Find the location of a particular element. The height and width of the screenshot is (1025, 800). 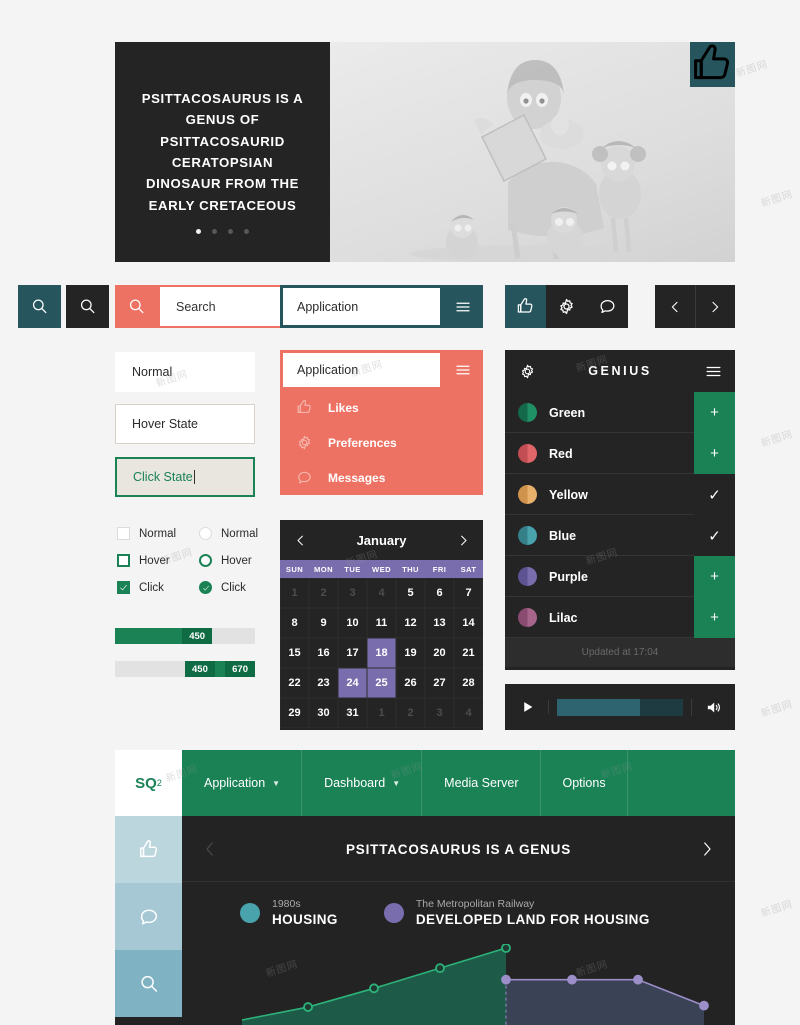

calendar-day: 27 is located at coordinates (439, 683).